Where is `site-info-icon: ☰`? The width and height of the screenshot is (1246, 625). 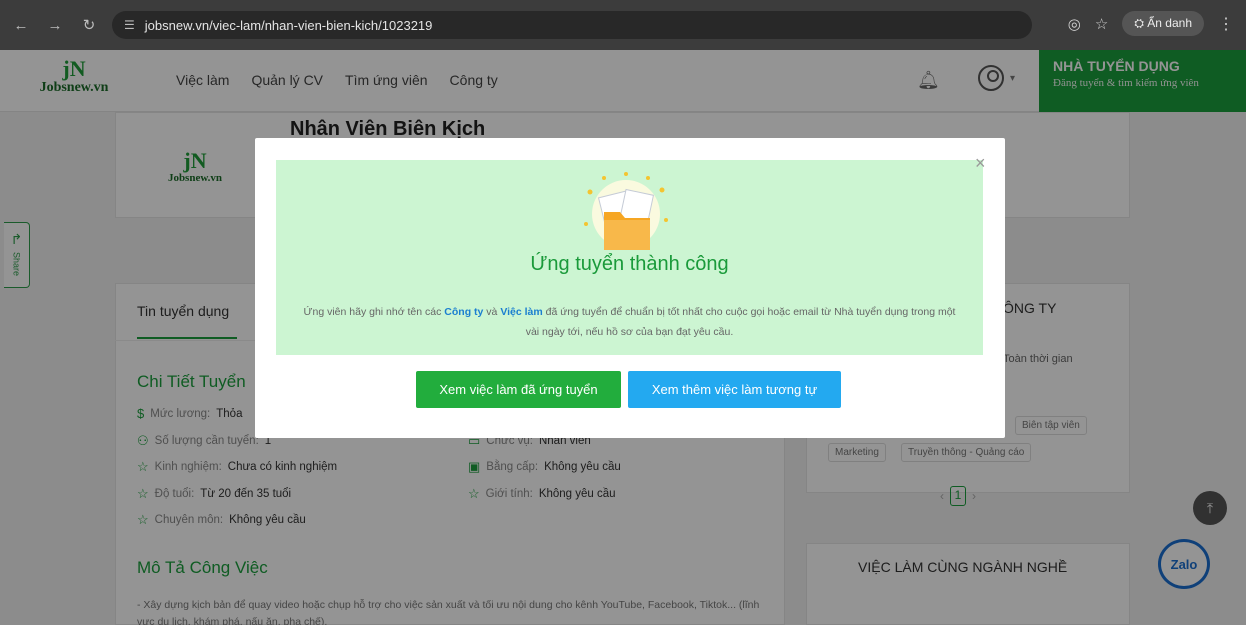 site-info-icon: ☰ is located at coordinates (129, 25).